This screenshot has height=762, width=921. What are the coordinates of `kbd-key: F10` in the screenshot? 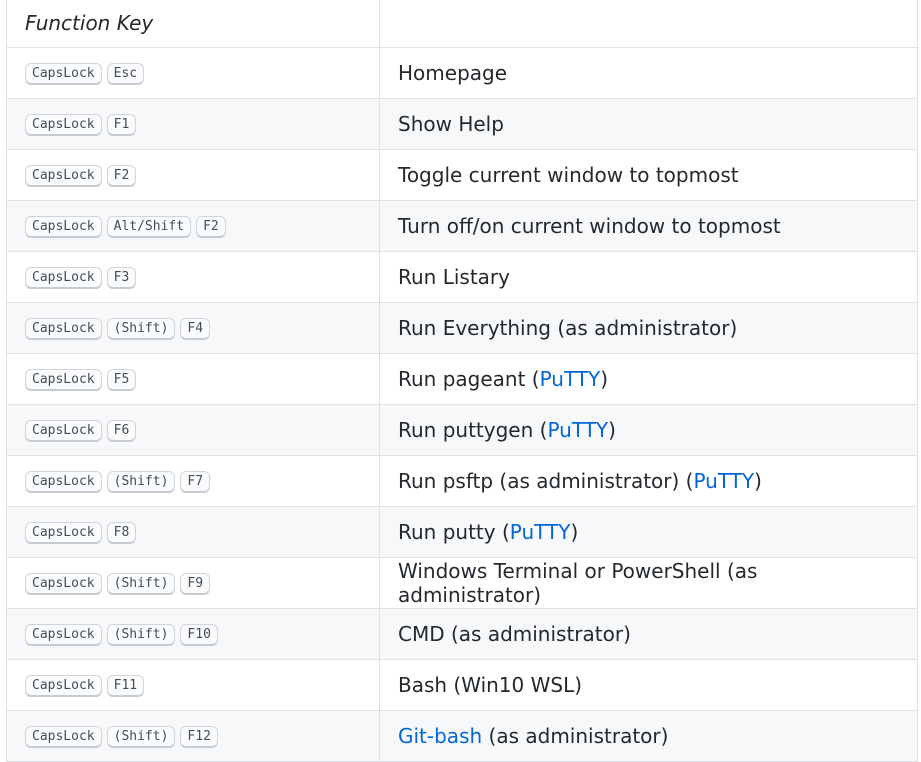 It's located at (199, 634).